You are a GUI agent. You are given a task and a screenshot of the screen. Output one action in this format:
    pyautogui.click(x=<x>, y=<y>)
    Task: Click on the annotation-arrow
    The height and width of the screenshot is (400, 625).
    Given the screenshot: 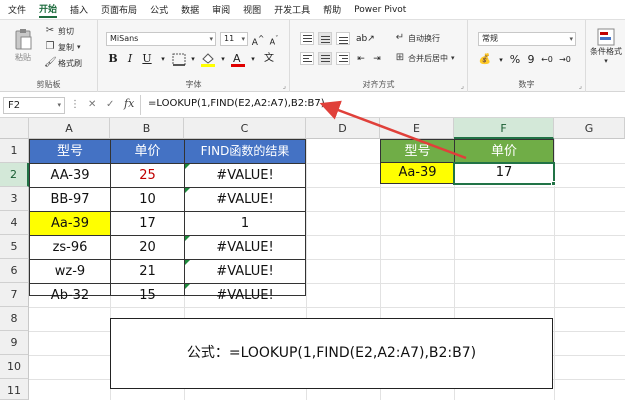 What is the action you would take?
    pyautogui.click(x=393, y=130)
    